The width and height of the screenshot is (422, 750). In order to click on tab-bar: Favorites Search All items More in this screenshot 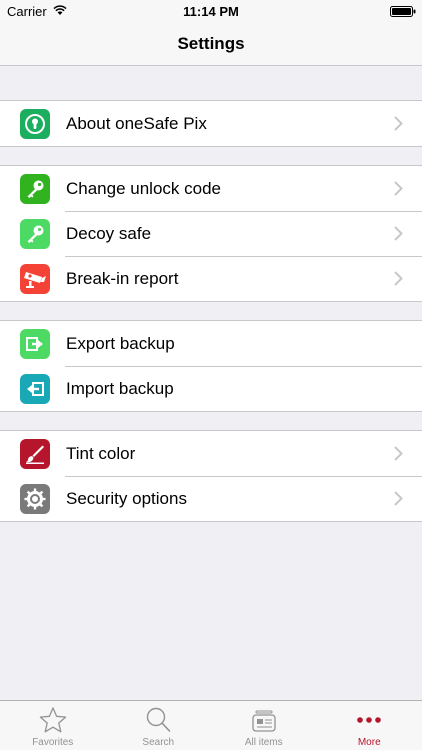, I will do `click(211, 725)`.